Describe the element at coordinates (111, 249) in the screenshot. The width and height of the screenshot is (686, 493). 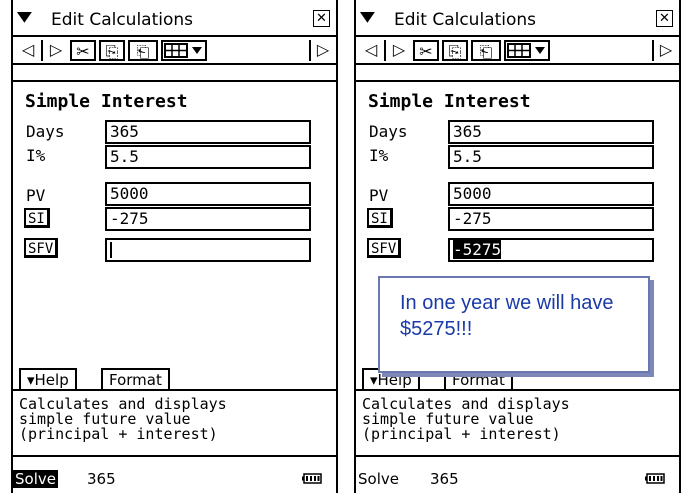
I see `text-cursor` at that location.